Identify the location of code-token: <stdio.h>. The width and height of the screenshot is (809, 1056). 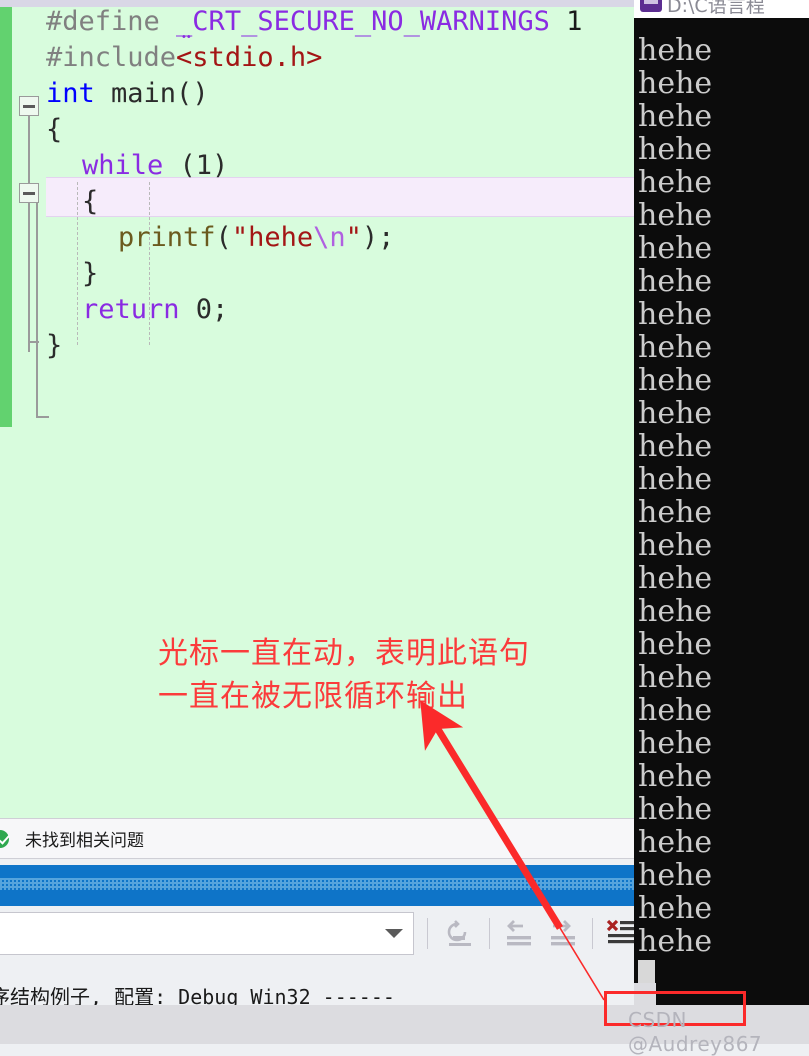
(249, 57).